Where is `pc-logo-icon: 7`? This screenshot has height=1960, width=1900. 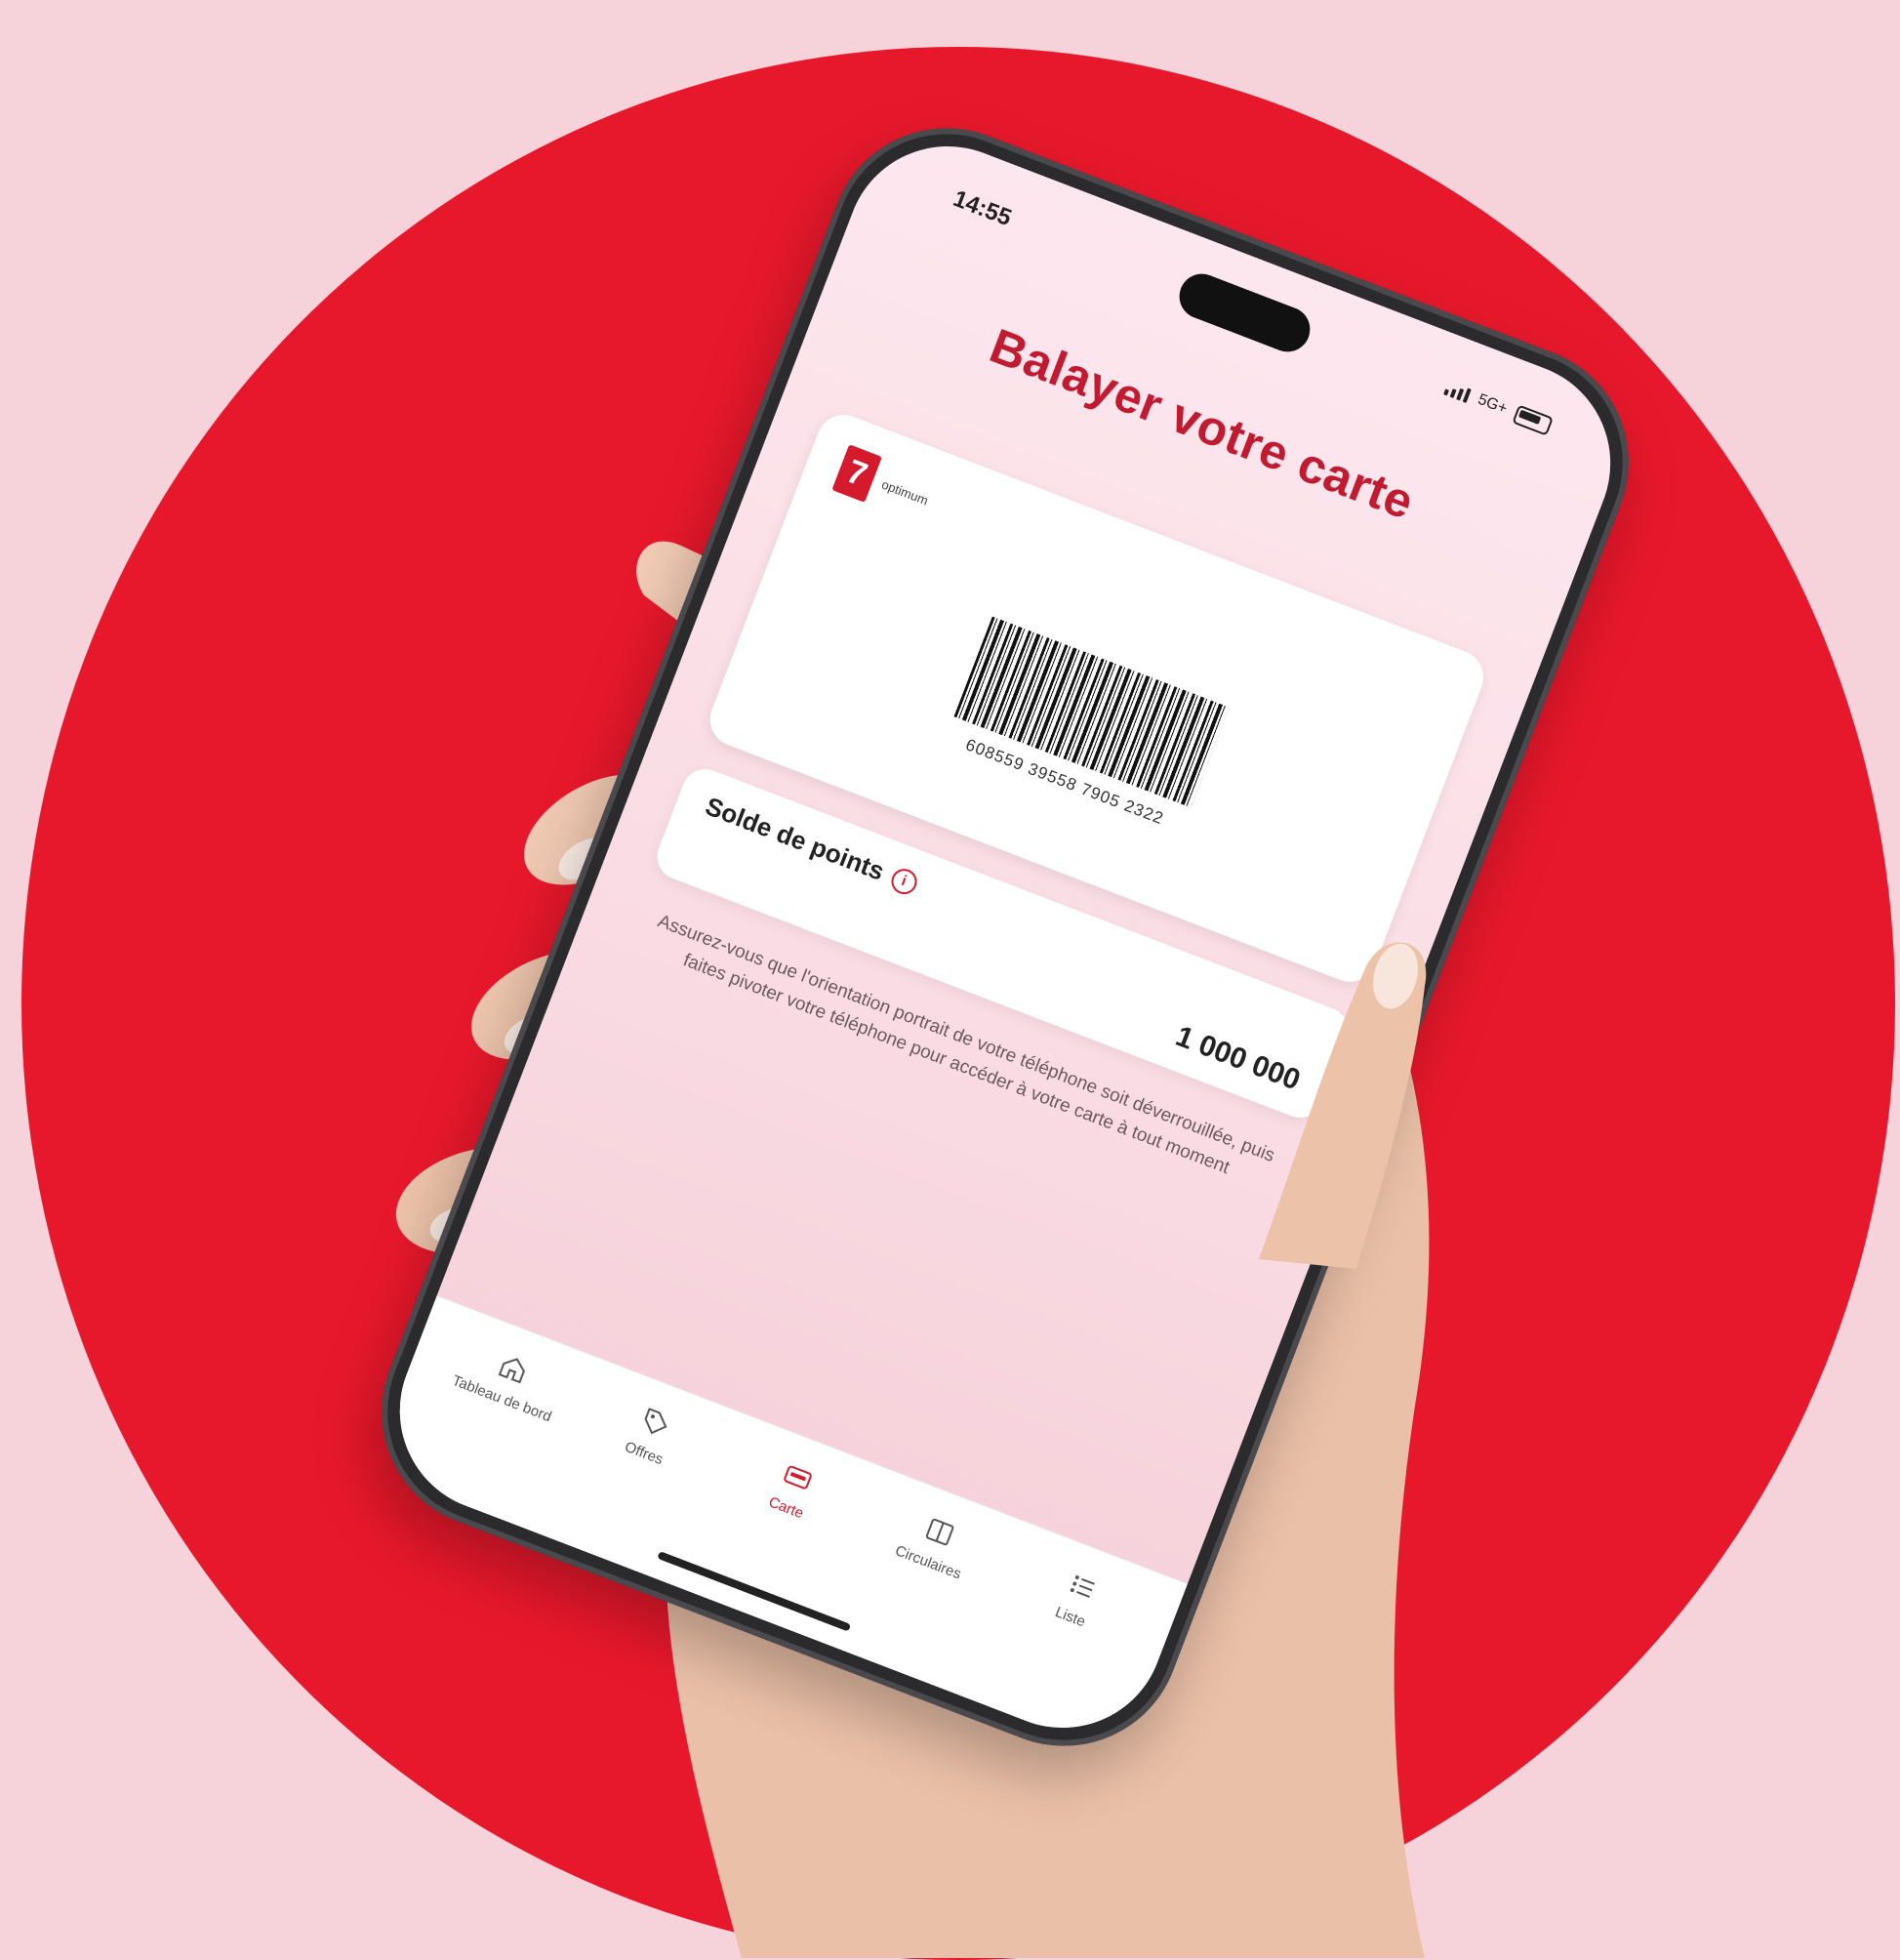
pc-logo-icon: 7 is located at coordinates (856, 474).